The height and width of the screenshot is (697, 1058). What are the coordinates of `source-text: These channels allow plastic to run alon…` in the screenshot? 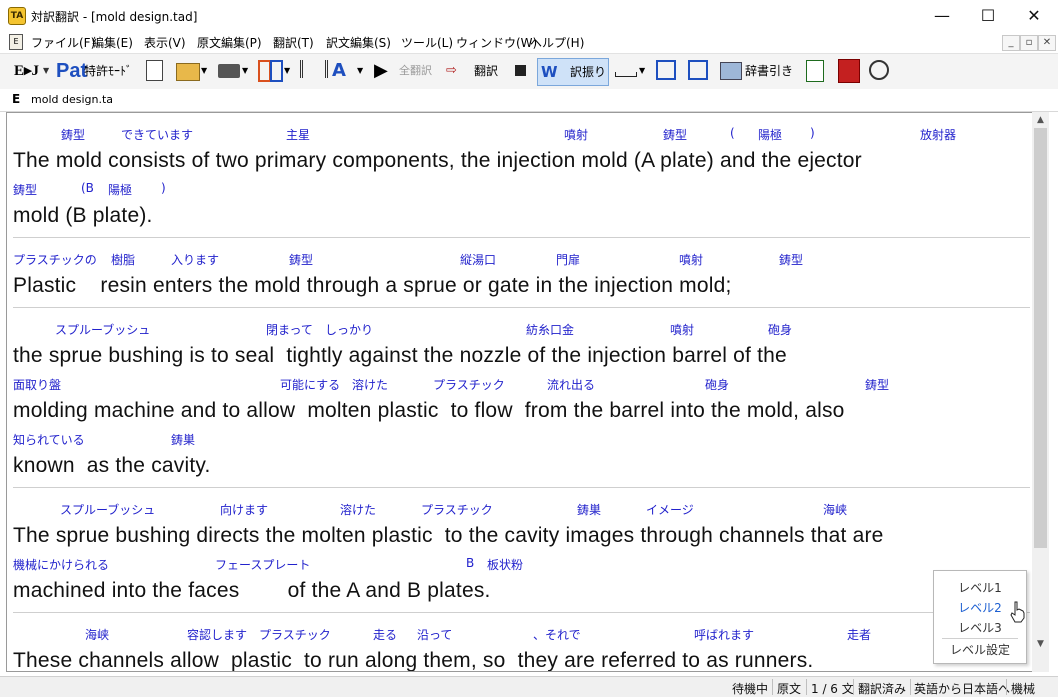 It's located at (413, 660).